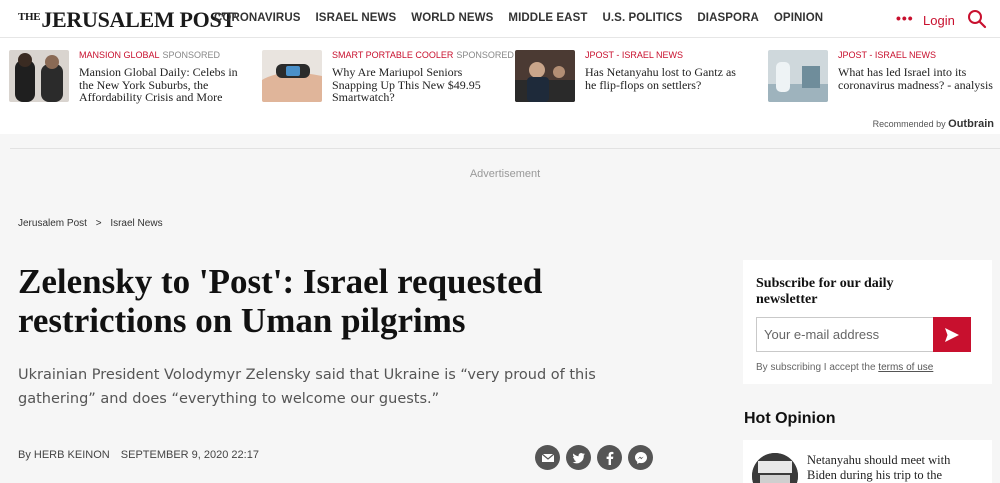 The width and height of the screenshot is (1000, 483). I want to click on recommended-source: SMART PORTABLE COOLER SPONSORED, so click(423, 55).